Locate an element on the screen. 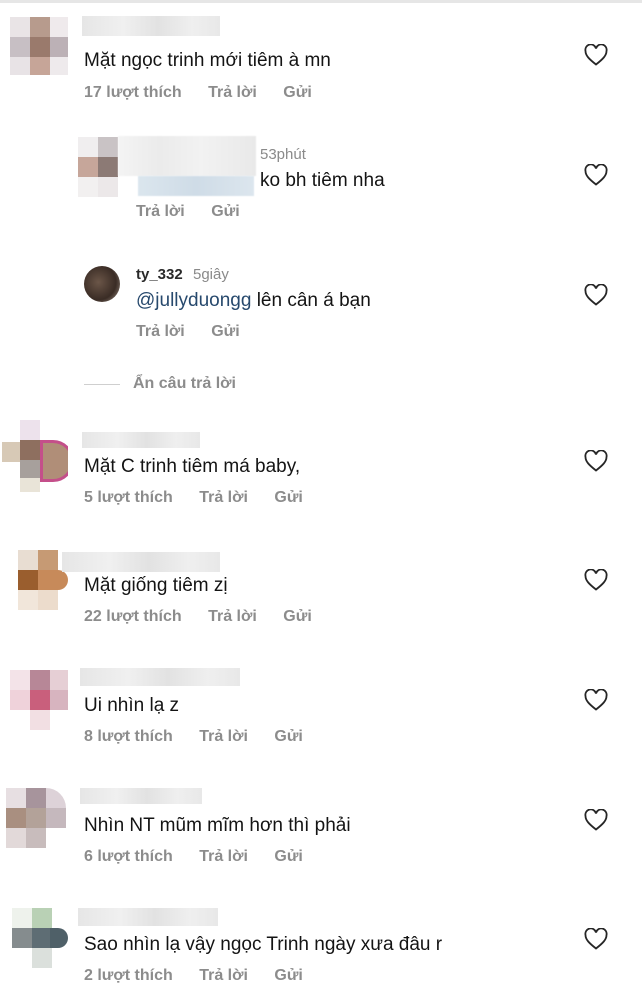 The width and height of the screenshot is (642, 1000). comment-body: @jullyduongg lên cân á bạn is located at coordinates (253, 301).